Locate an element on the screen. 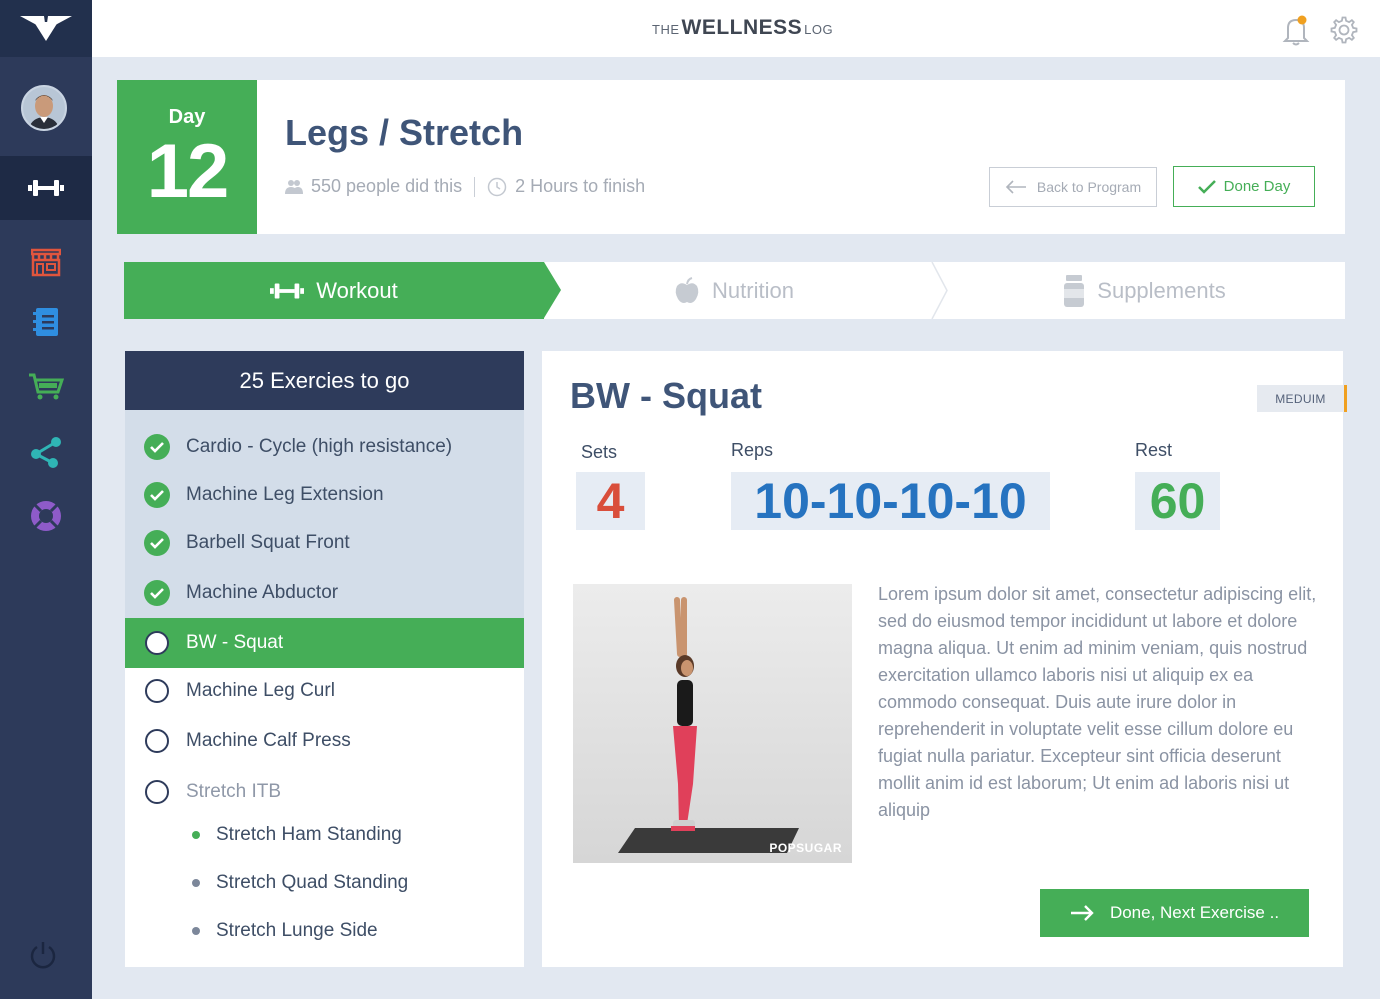 Image resolution: width=1380 pixels, height=999 pixels. sidebar is located at coordinates (46, 499).